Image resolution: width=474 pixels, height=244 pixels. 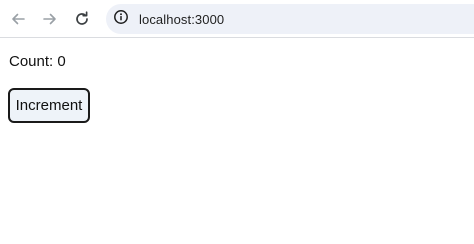 I want to click on count-display: Count: 0, so click(x=37, y=61).